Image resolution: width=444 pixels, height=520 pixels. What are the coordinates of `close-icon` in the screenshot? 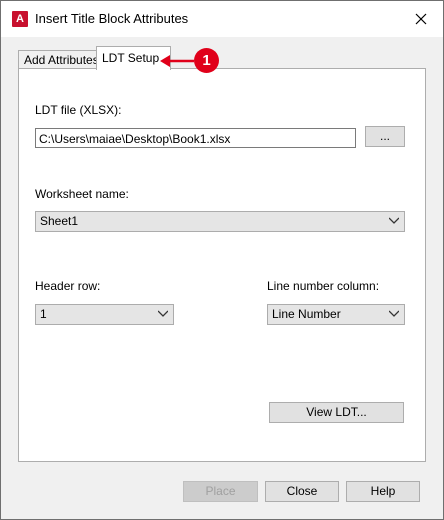 It's located at (421, 19).